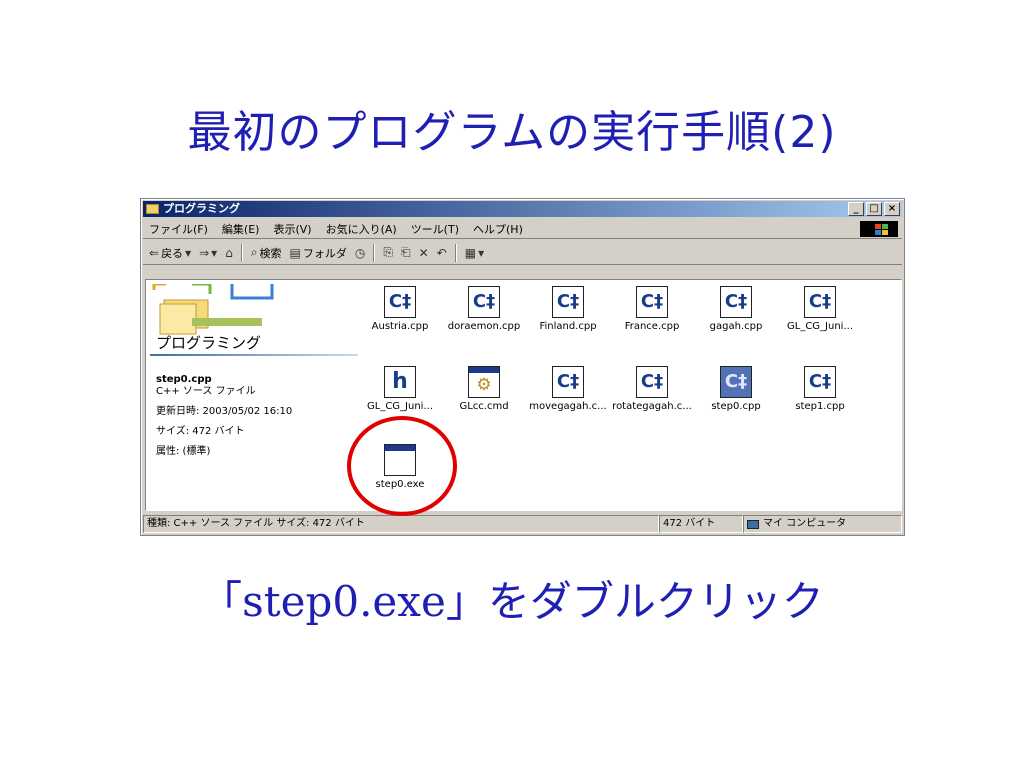 The image size is (1024, 768). I want to click on status-size: 472 バイト, so click(701, 524).